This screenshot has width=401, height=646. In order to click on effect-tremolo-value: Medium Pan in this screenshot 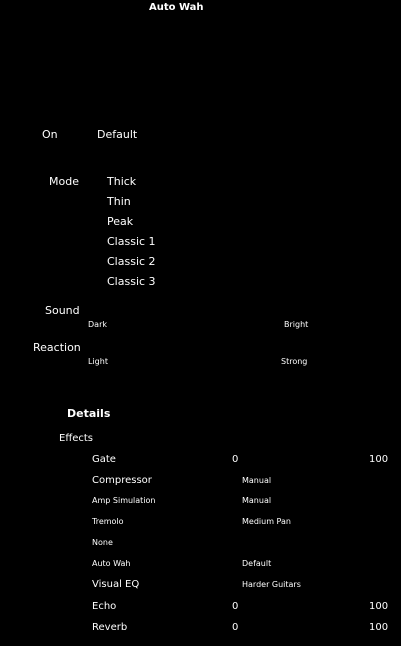, I will do `click(266, 522)`.